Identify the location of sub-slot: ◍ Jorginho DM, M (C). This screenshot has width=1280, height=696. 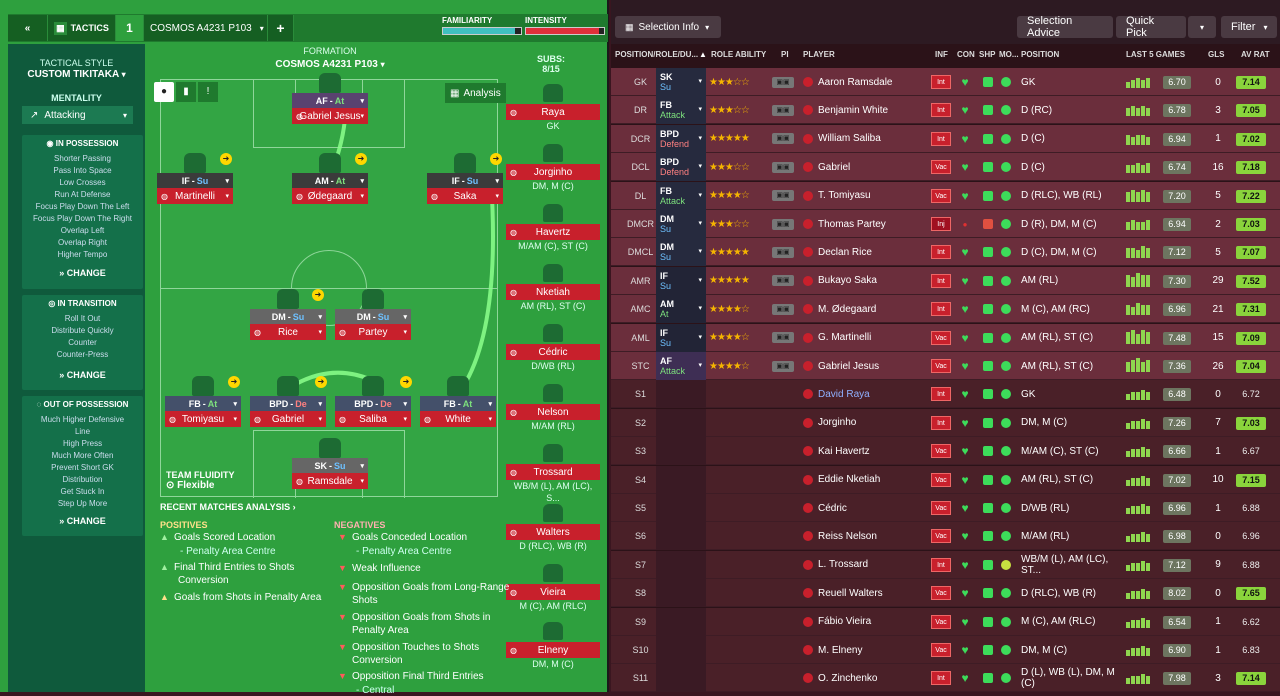
(553, 168).